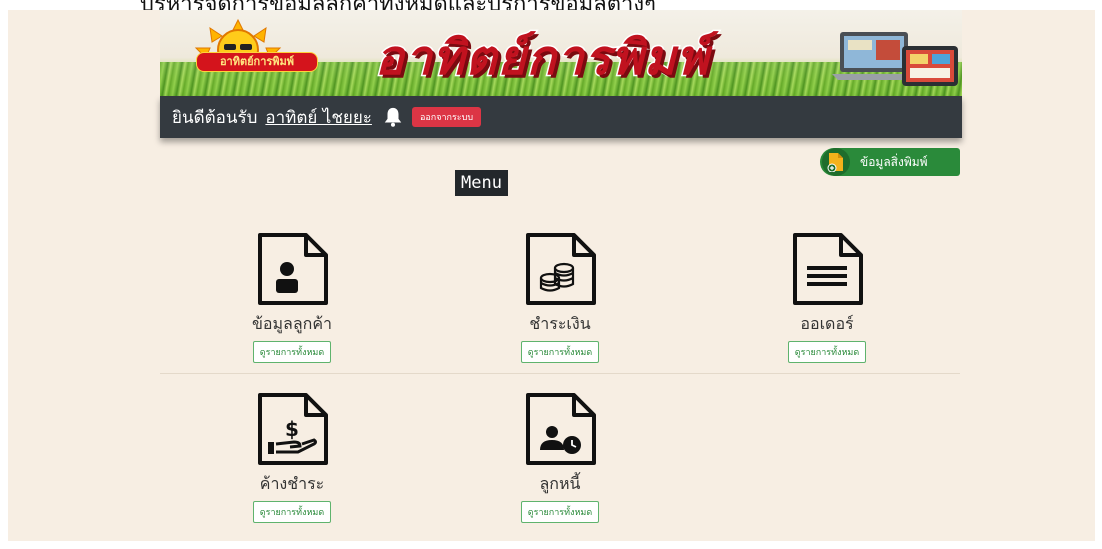 The width and height of the screenshot is (1102, 549). Describe the element at coordinates (560, 429) in the screenshot. I see `user-clock-doc-icon` at that location.